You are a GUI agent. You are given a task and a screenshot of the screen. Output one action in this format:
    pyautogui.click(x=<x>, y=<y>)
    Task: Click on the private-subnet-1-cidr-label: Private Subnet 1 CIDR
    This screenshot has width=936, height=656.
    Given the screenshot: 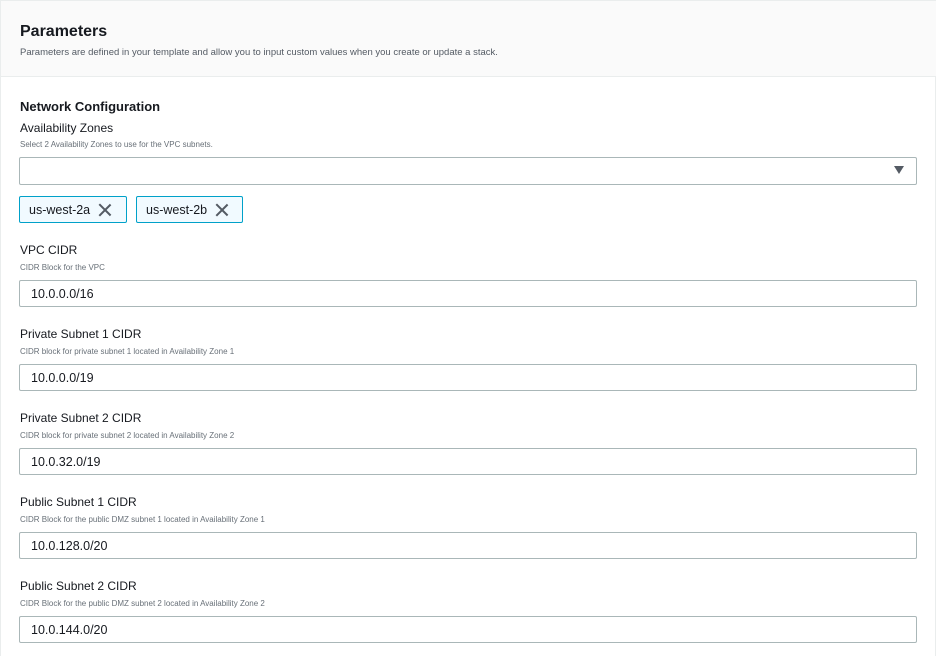 What is the action you would take?
    pyautogui.click(x=81, y=334)
    